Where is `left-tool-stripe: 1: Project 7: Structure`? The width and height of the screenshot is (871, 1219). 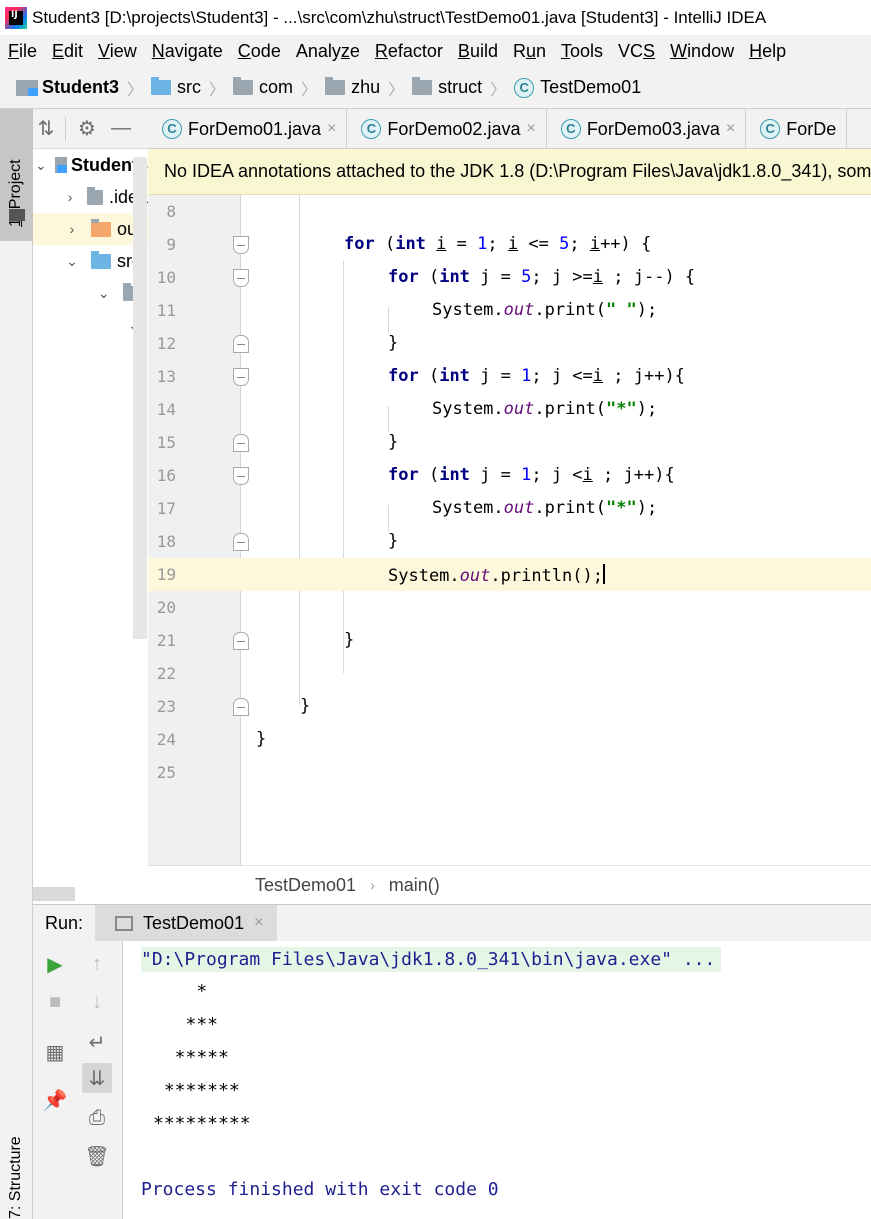
left-tool-stripe: 1: Project 7: Structure is located at coordinates (16, 664).